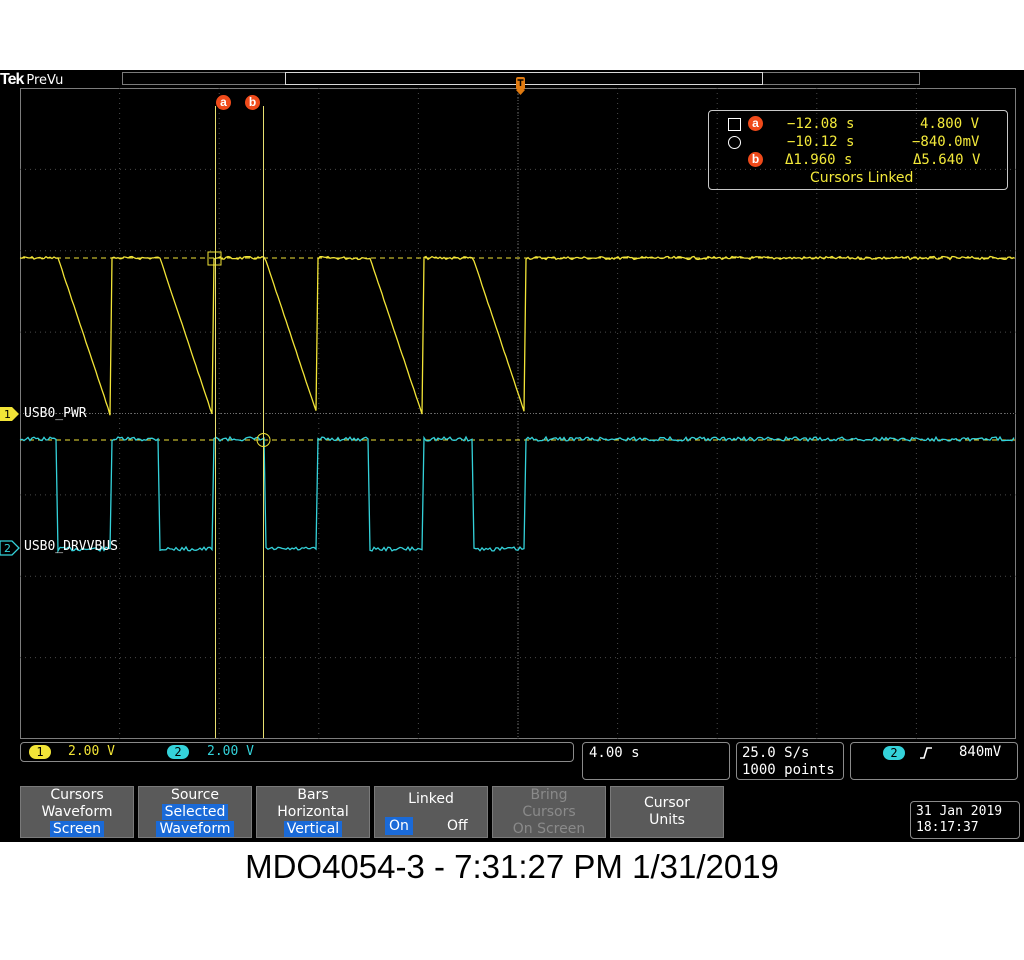  I want to click on source-selected-line2: Waveform, so click(195, 829).